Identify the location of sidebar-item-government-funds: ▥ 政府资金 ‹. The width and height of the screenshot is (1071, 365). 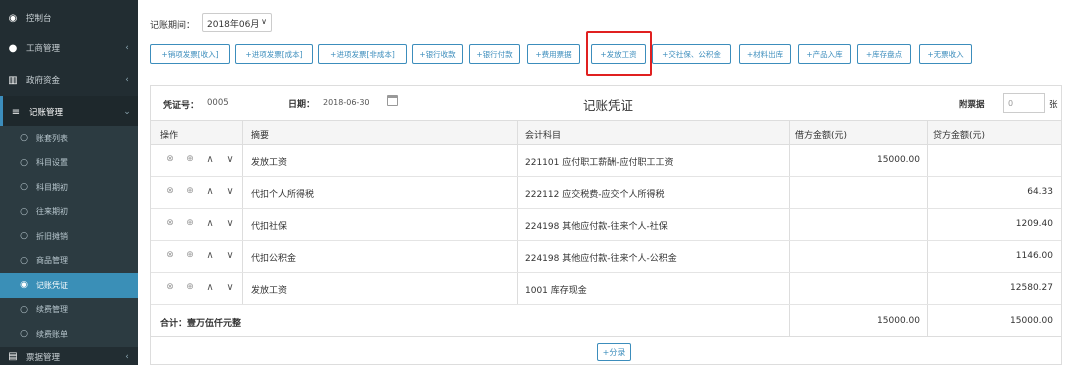
(69, 80).